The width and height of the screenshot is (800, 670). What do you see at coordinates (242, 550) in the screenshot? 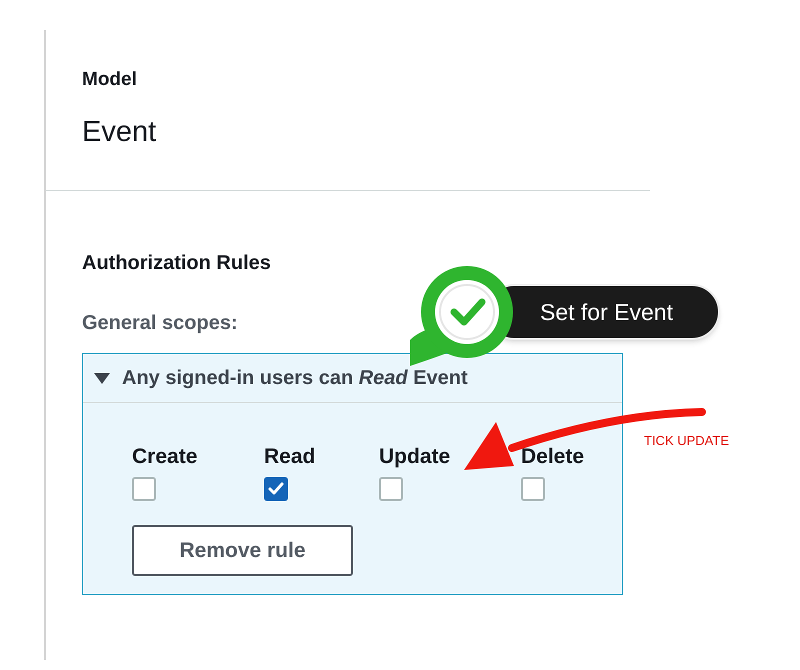
I see `remove-rule-button: Remove rule` at bounding box center [242, 550].